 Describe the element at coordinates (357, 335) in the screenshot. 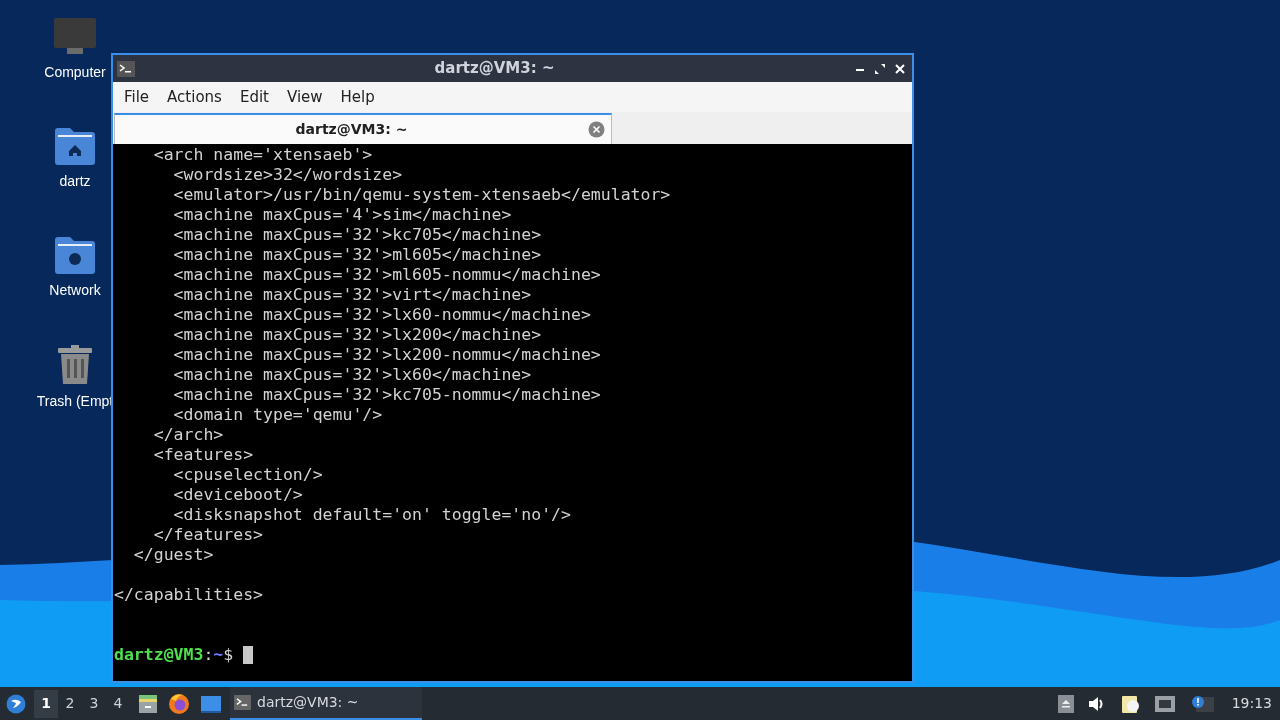

I see `terminal-line: <machine maxCpus='32'>lx200</machine>` at that location.